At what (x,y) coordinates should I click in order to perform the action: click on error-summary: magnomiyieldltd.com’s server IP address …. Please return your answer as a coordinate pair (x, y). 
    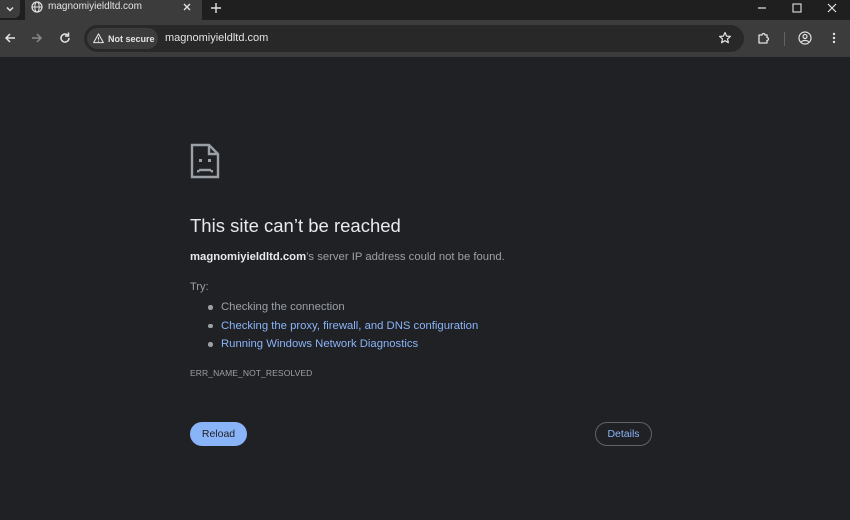
    Looking at the image, I should click on (347, 257).